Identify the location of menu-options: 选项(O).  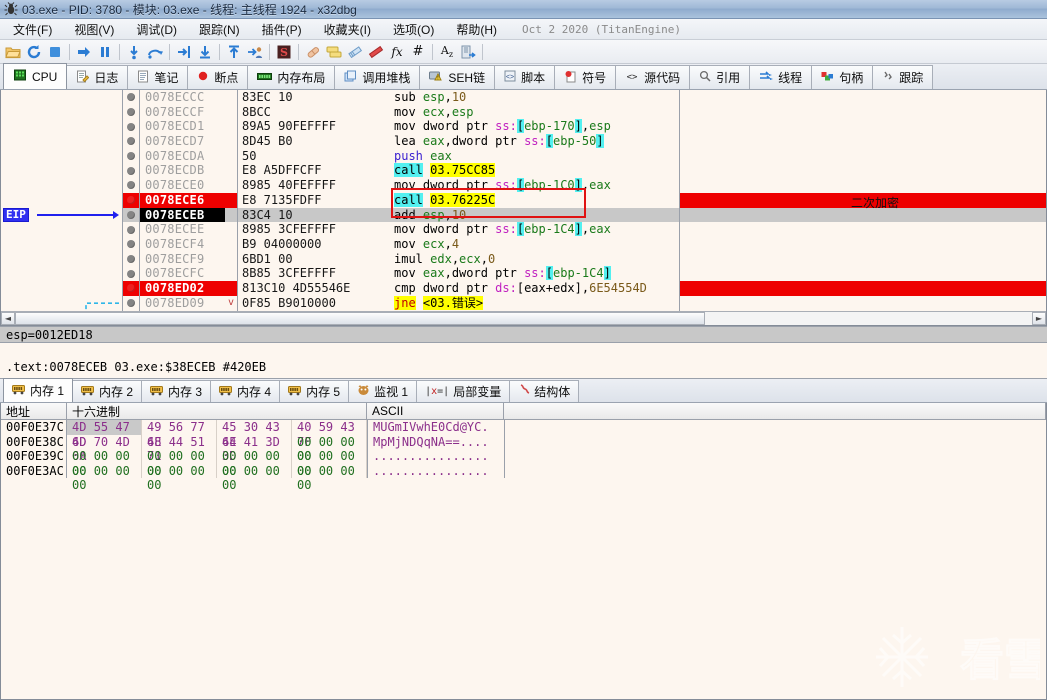
(413, 29).